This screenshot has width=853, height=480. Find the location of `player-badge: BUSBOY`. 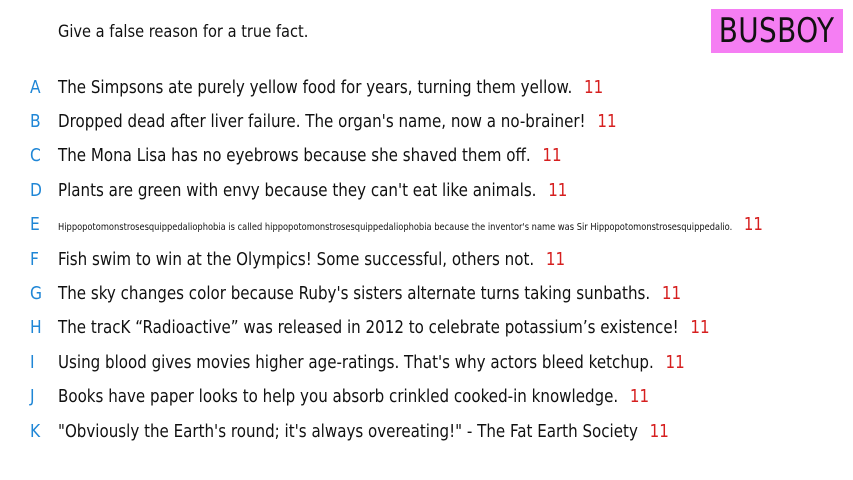

player-badge: BUSBOY is located at coordinates (777, 31).